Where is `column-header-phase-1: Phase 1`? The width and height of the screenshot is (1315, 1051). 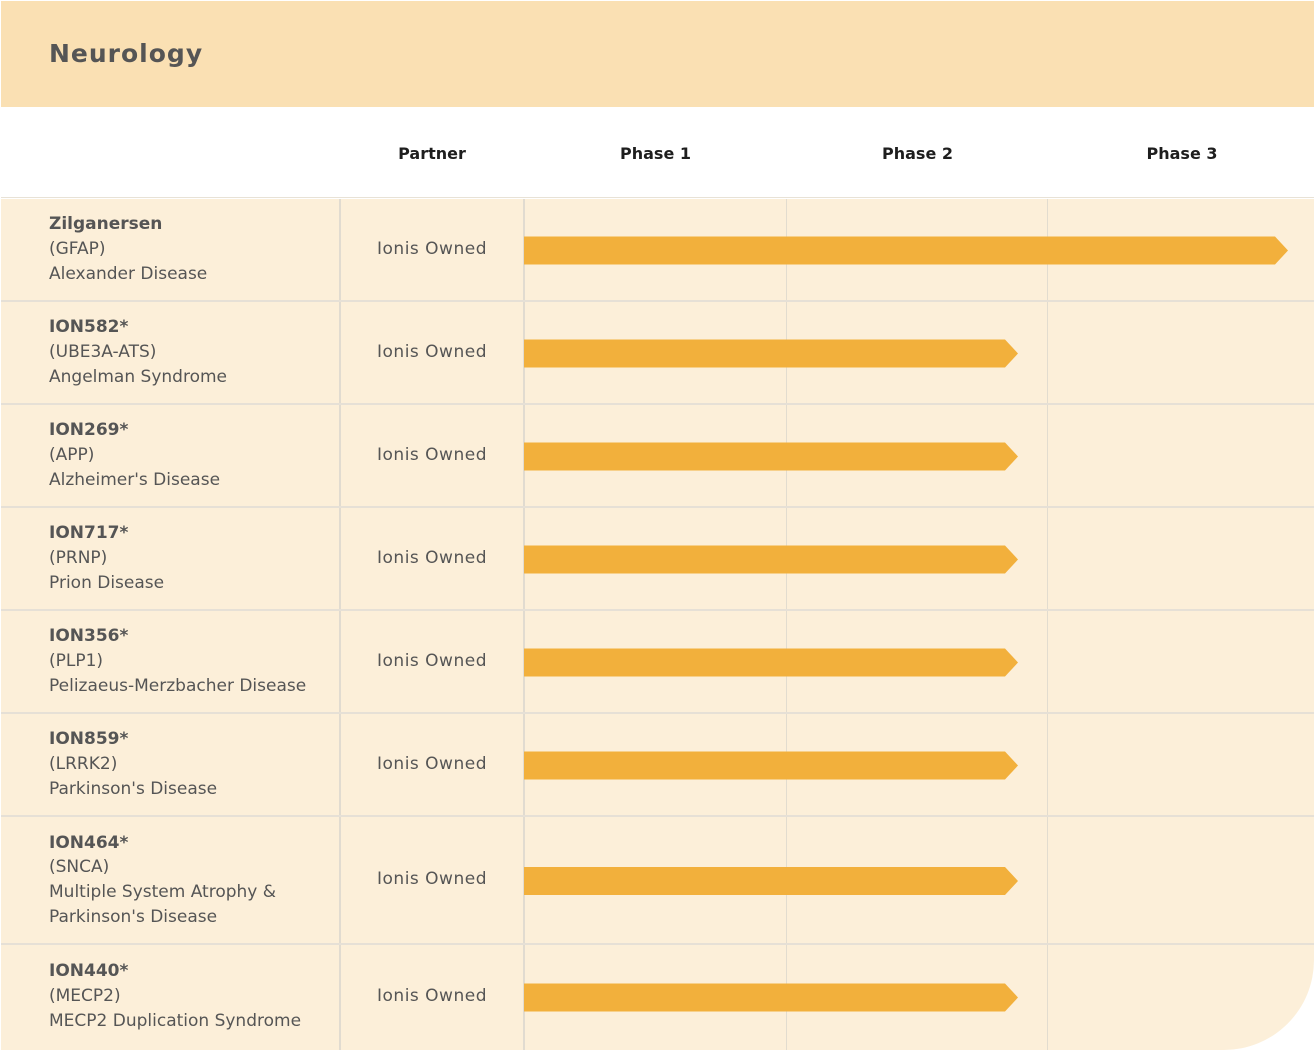 column-header-phase-1: Phase 1 is located at coordinates (655, 153).